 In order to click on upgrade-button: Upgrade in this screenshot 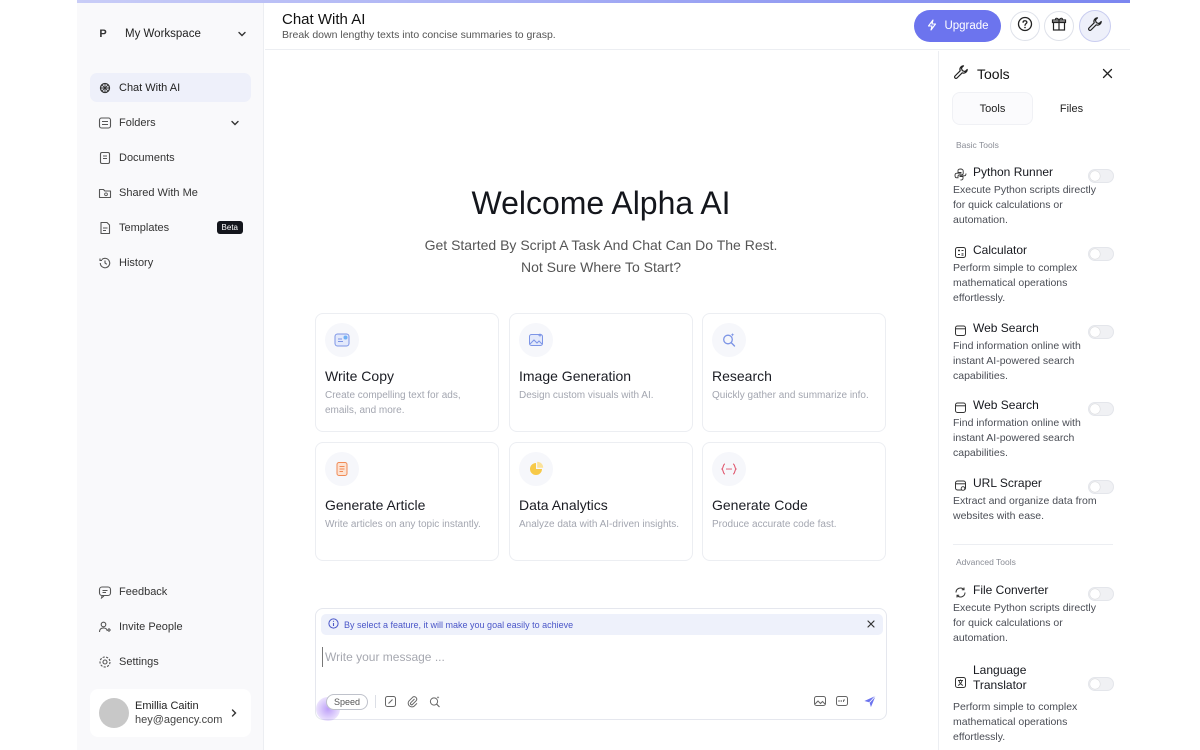, I will do `click(957, 26)`.